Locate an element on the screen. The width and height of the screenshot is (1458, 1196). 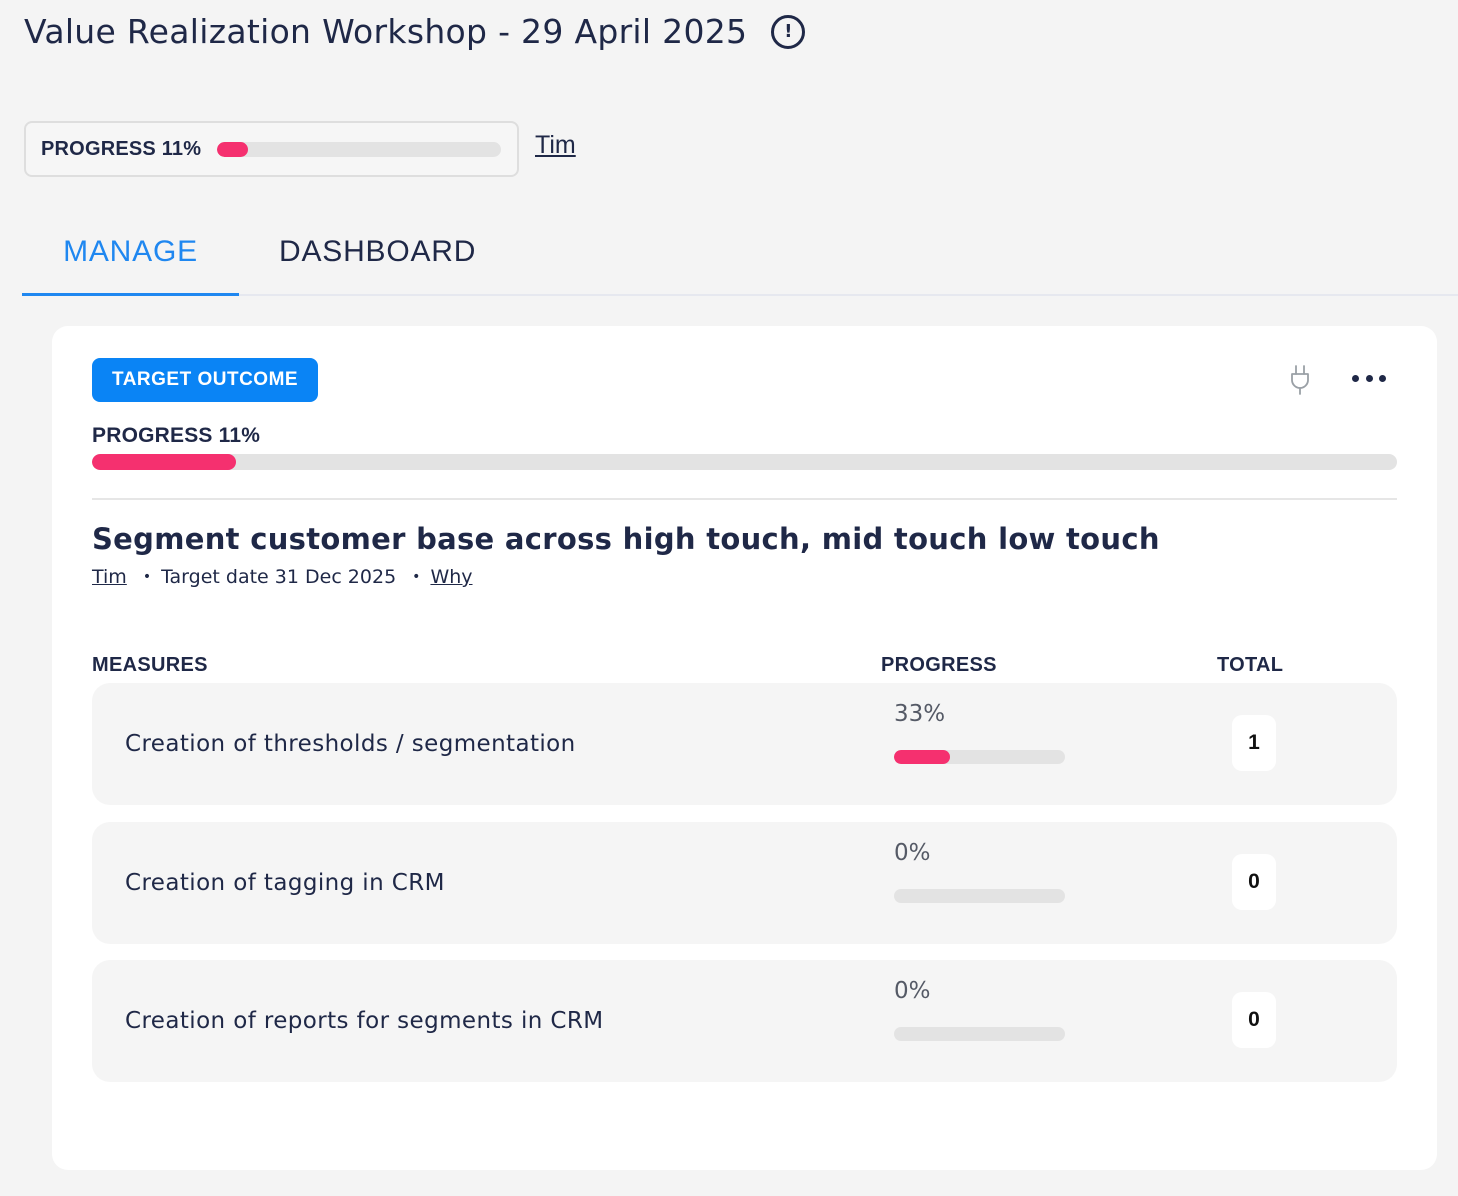
plug-icon is located at coordinates (1300, 380).